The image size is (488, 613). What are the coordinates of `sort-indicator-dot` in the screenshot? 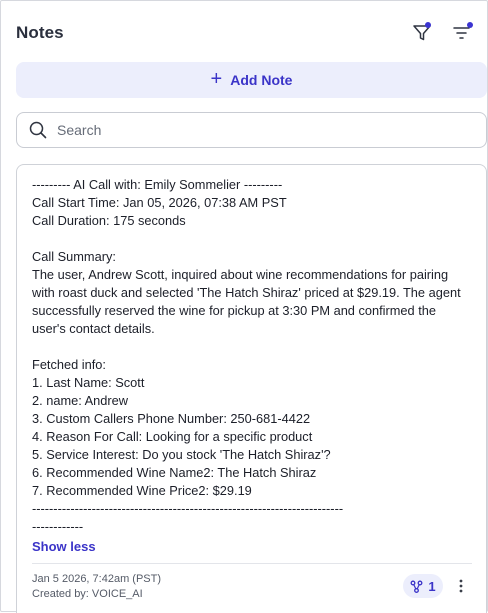 It's located at (470, 25).